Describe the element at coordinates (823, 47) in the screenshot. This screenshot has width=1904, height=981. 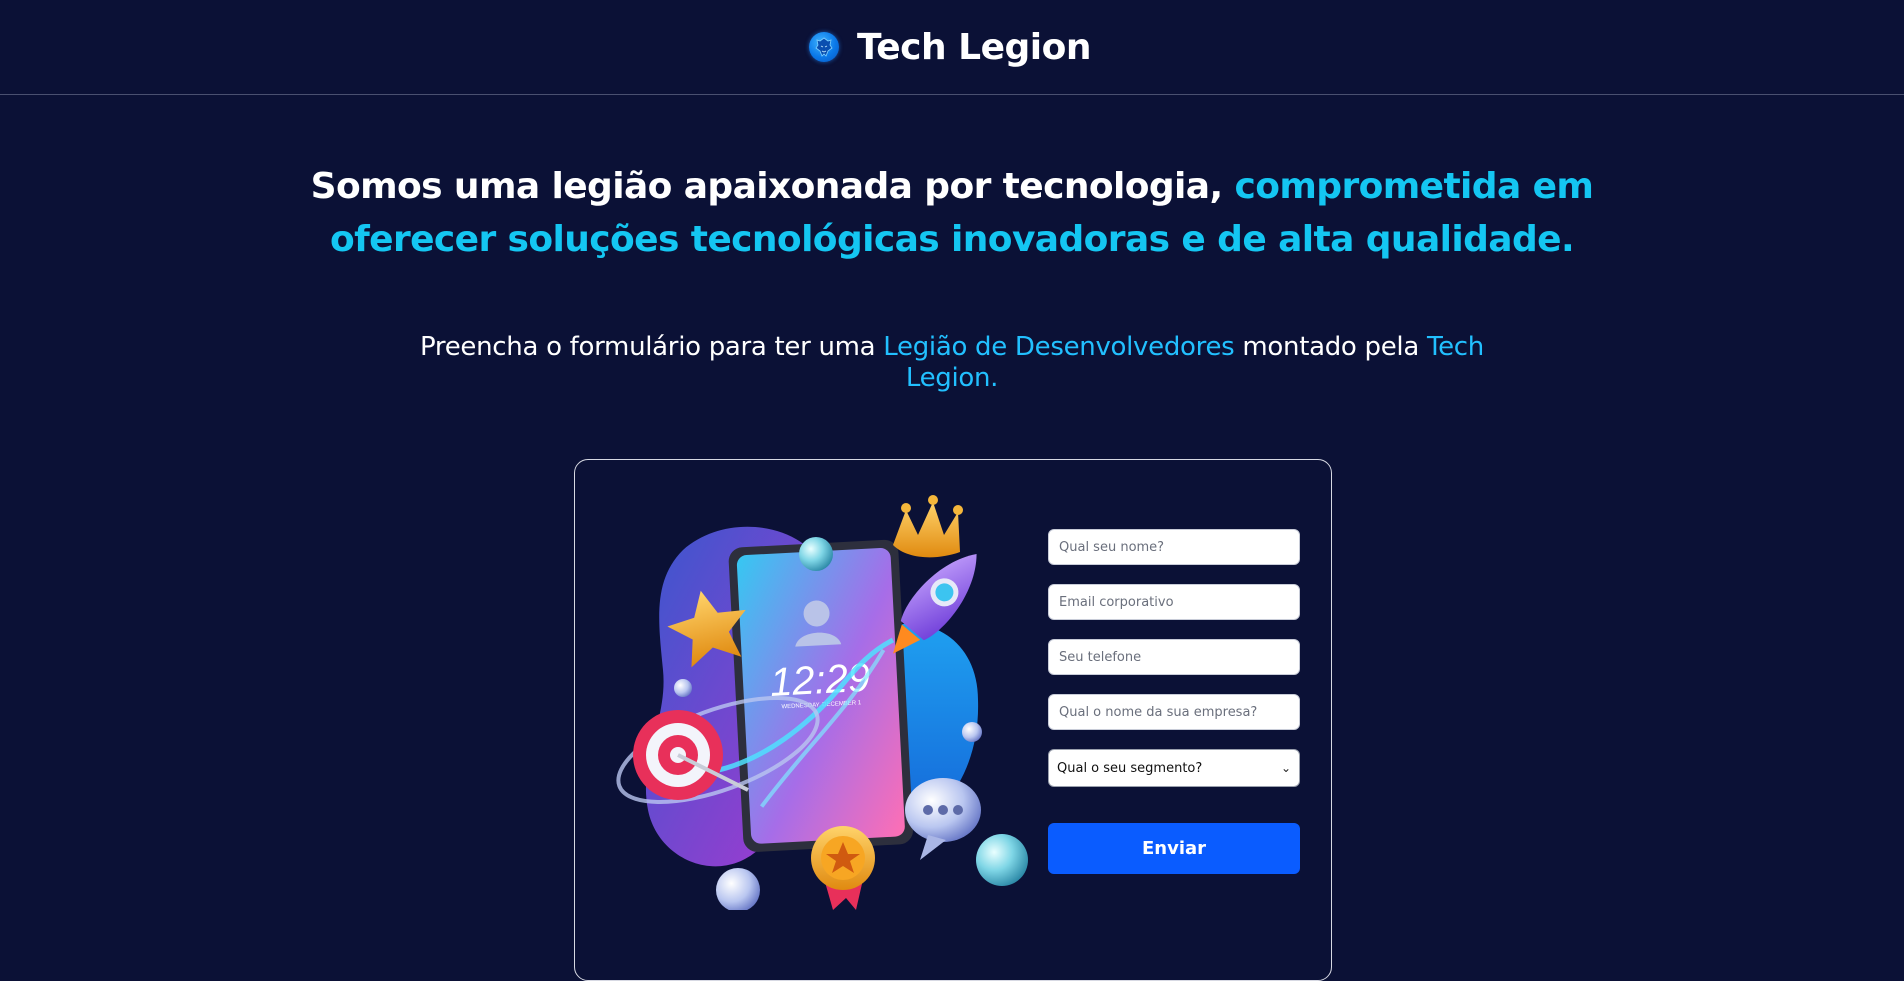
I see `lion-head-icon` at that location.